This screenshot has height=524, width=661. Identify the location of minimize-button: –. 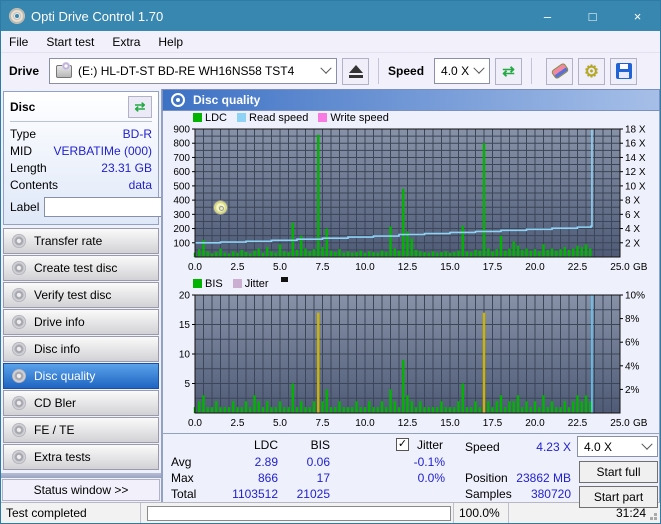
(547, 16).